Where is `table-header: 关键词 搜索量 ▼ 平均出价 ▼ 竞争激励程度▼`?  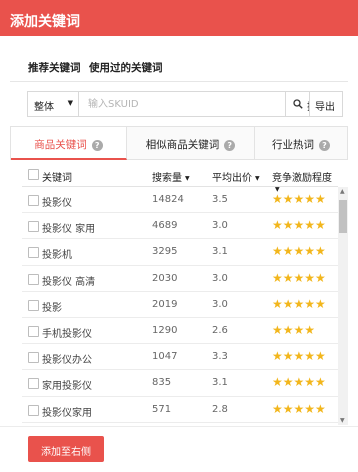 table-header: 关键词 搜索量 ▼ 平均出价 ▼ 竞争激励程度▼ is located at coordinates (180, 177).